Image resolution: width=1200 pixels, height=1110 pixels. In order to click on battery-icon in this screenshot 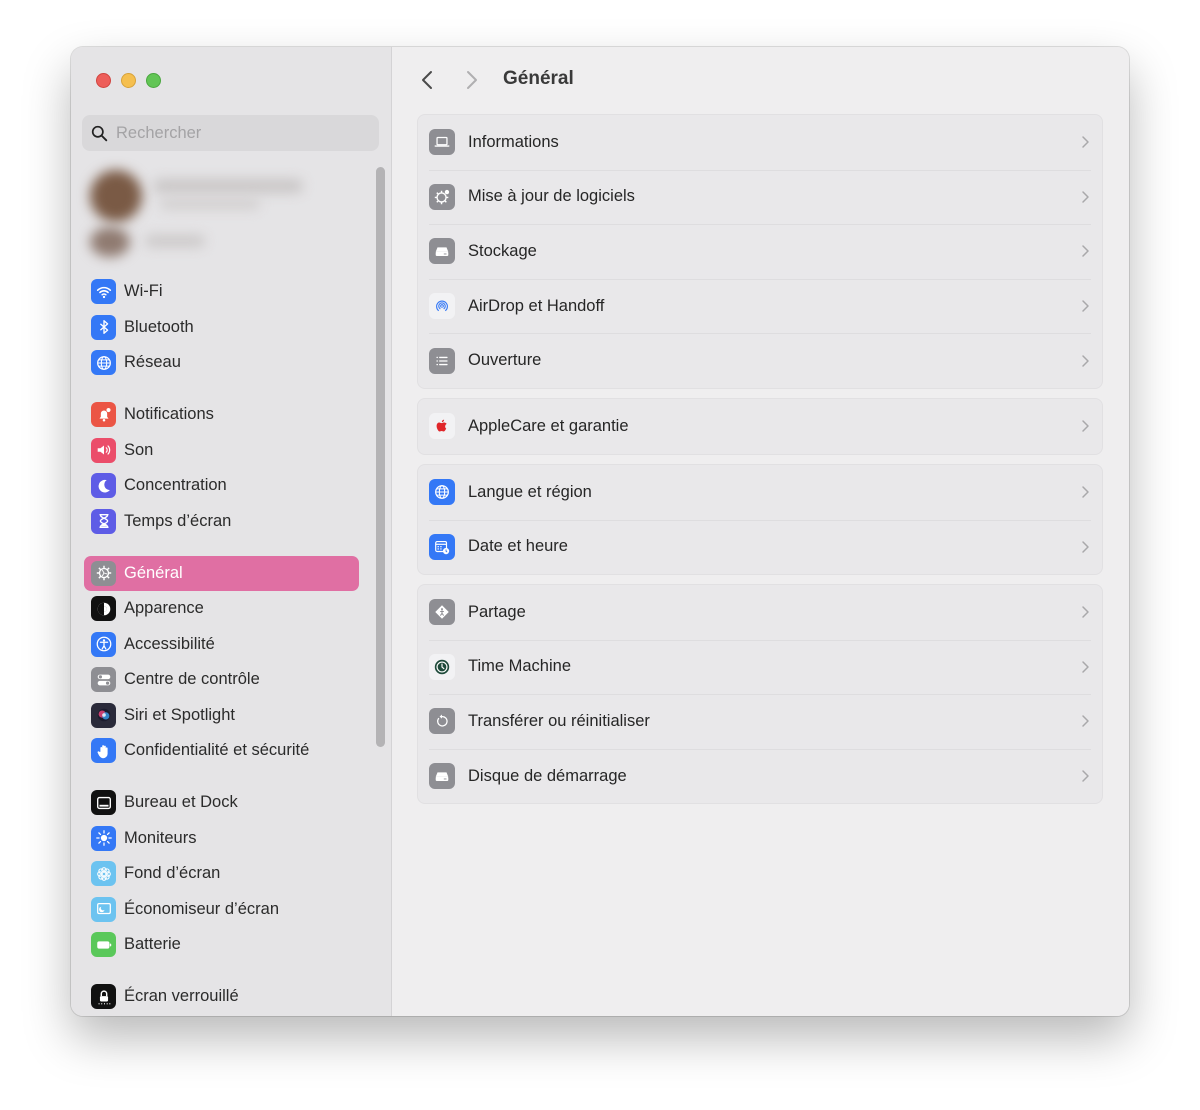, I will do `click(103, 945)`.